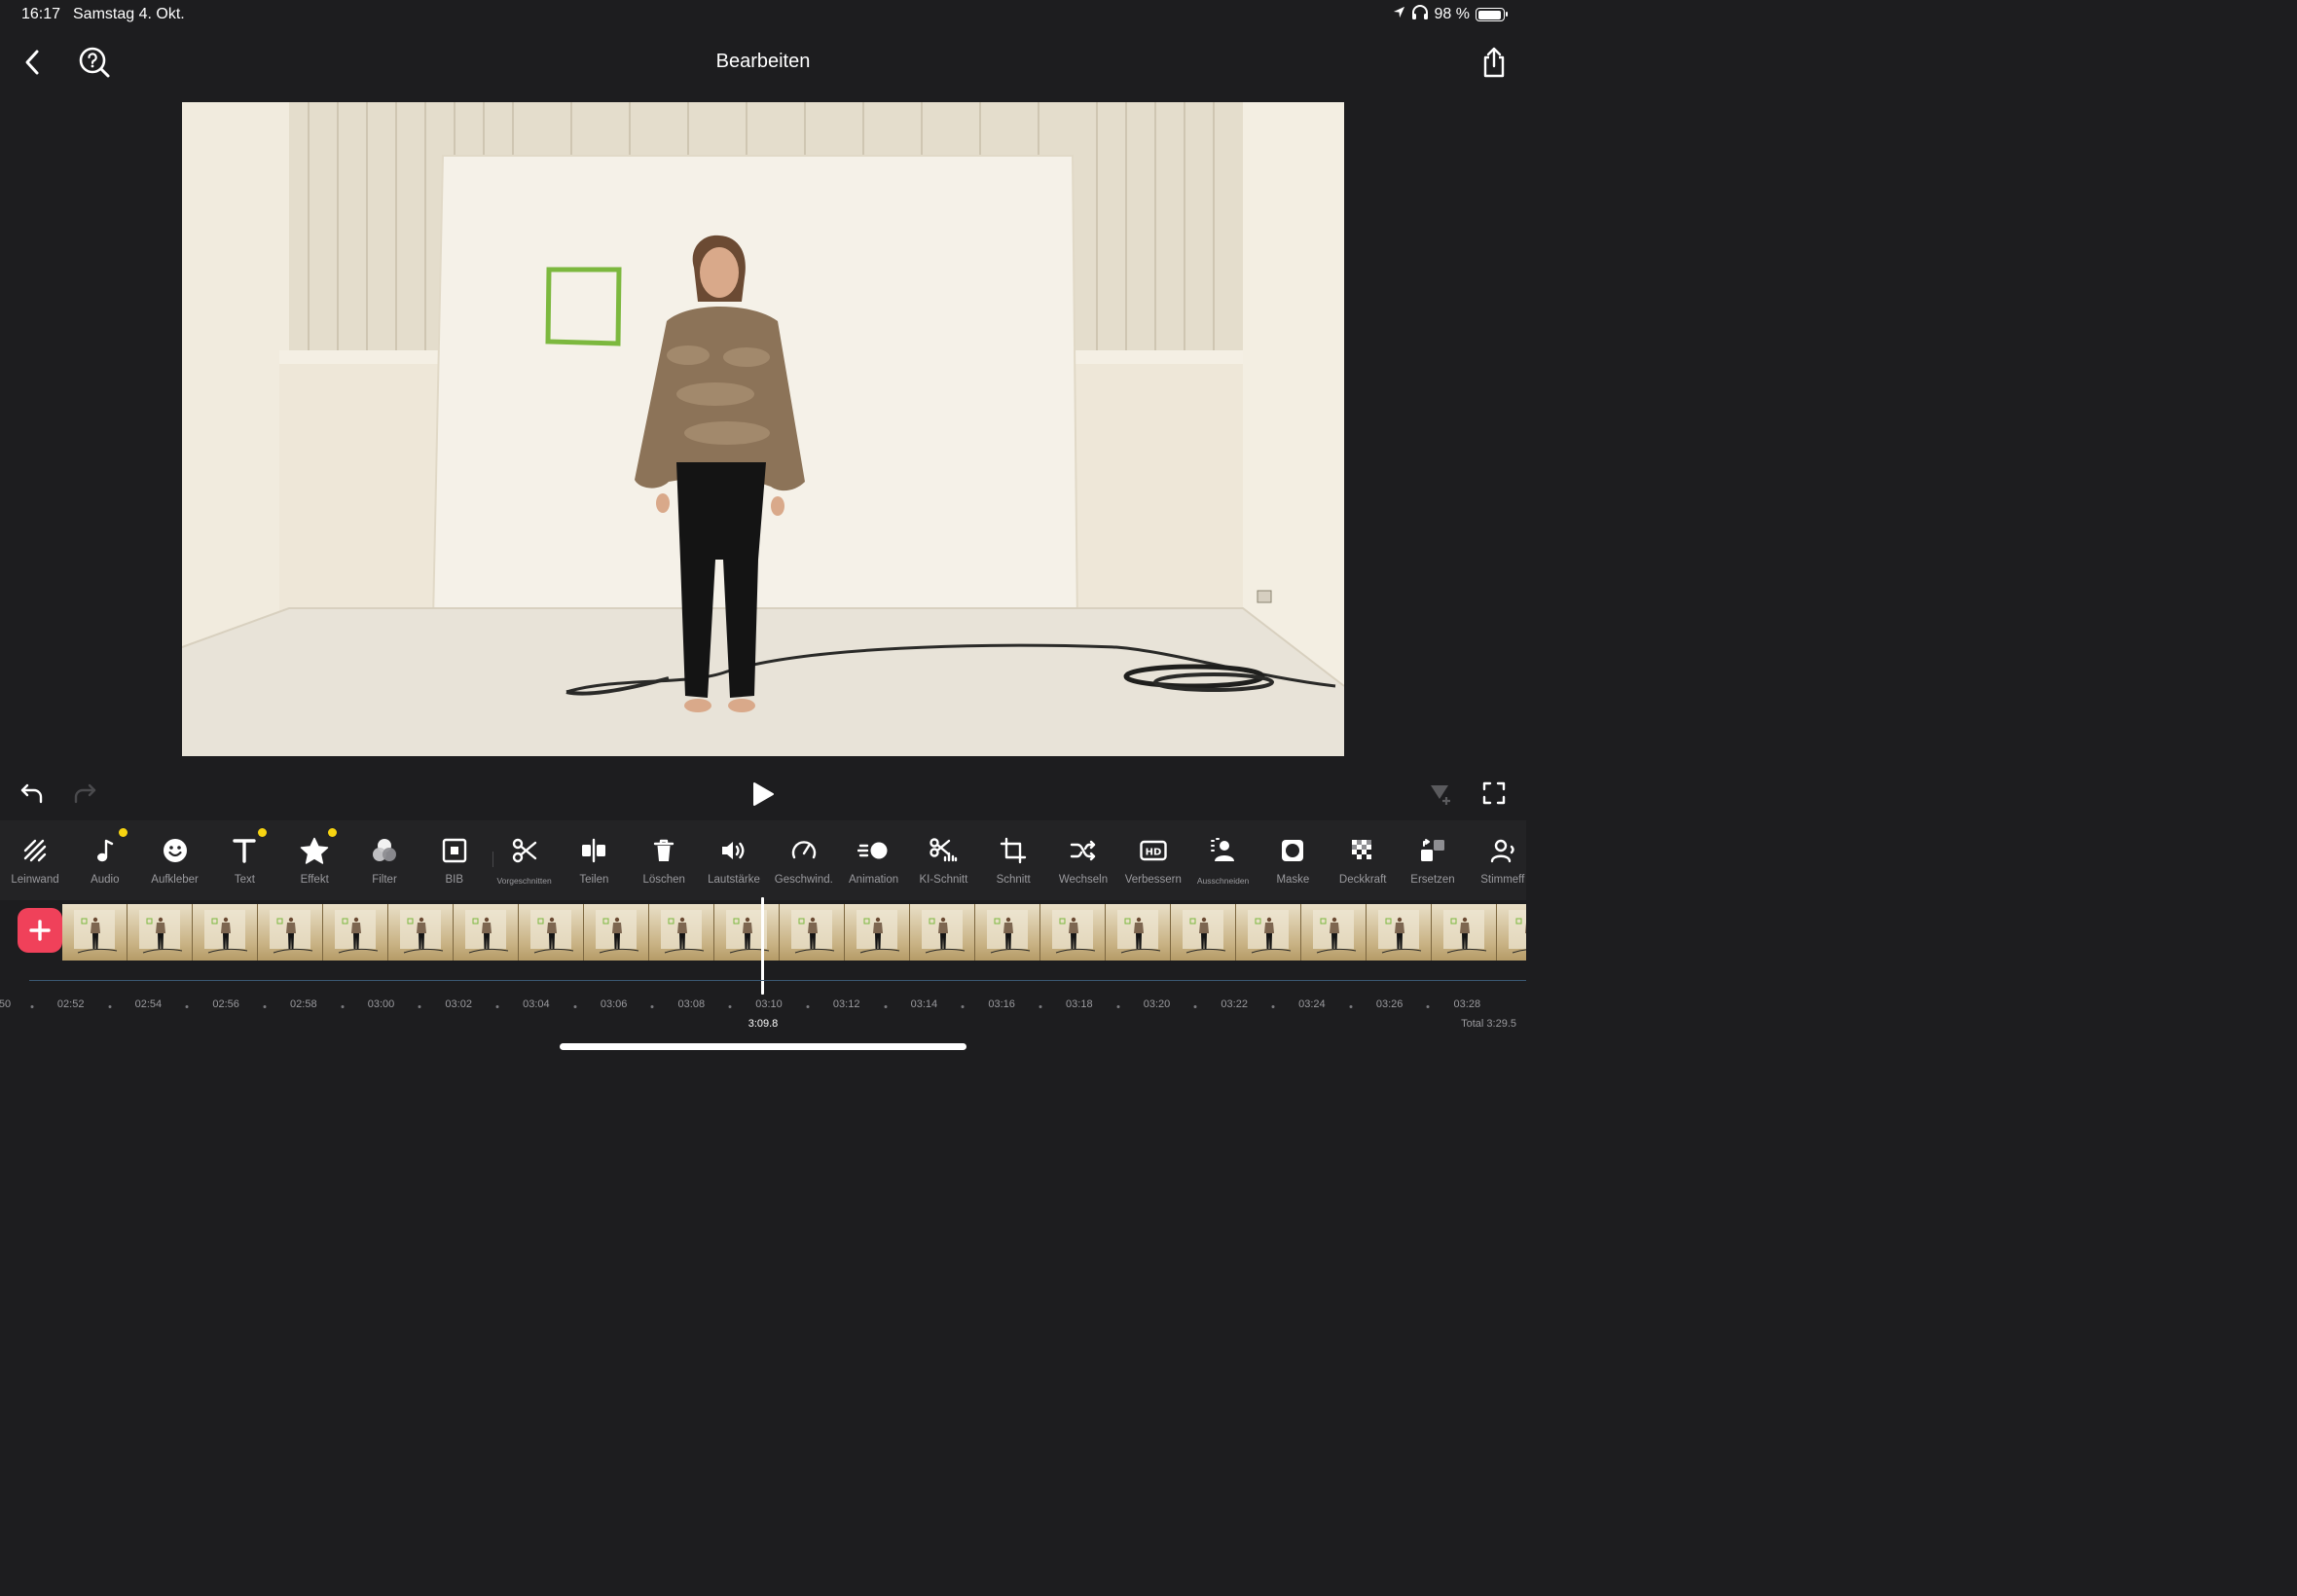 This screenshot has height=1596, width=2297. I want to click on tool-sticker: Aufkleber, so click(175, 860).